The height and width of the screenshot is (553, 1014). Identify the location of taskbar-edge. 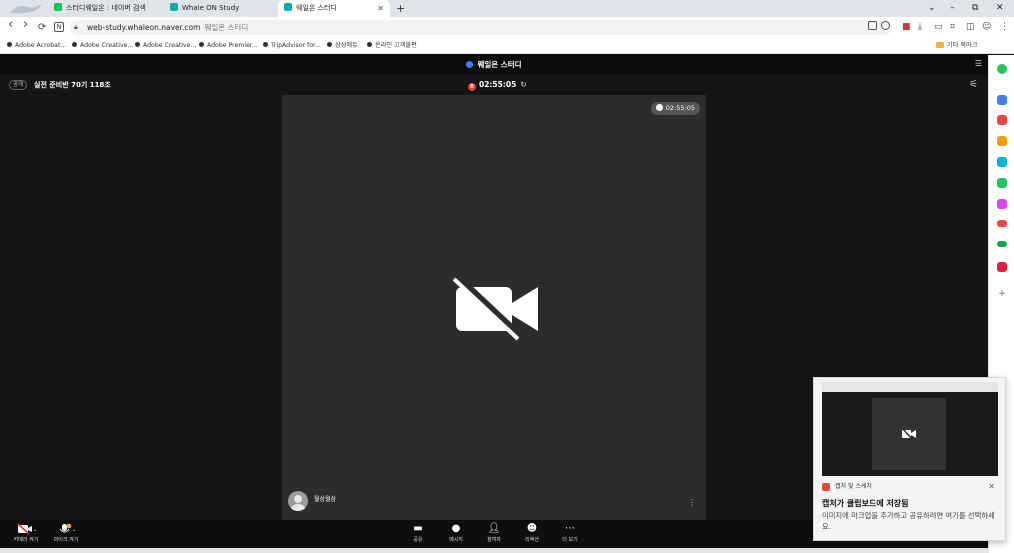
(494, 550).